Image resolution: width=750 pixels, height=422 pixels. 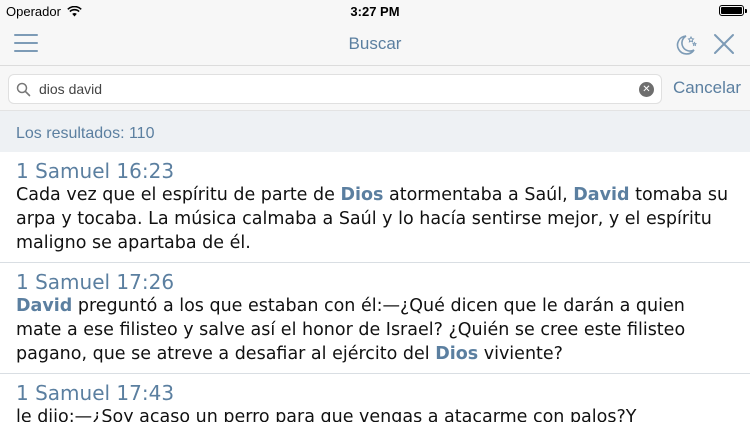 I want to click on result-reference: 1 Samuel 16:23, so click(x=95, y=171).